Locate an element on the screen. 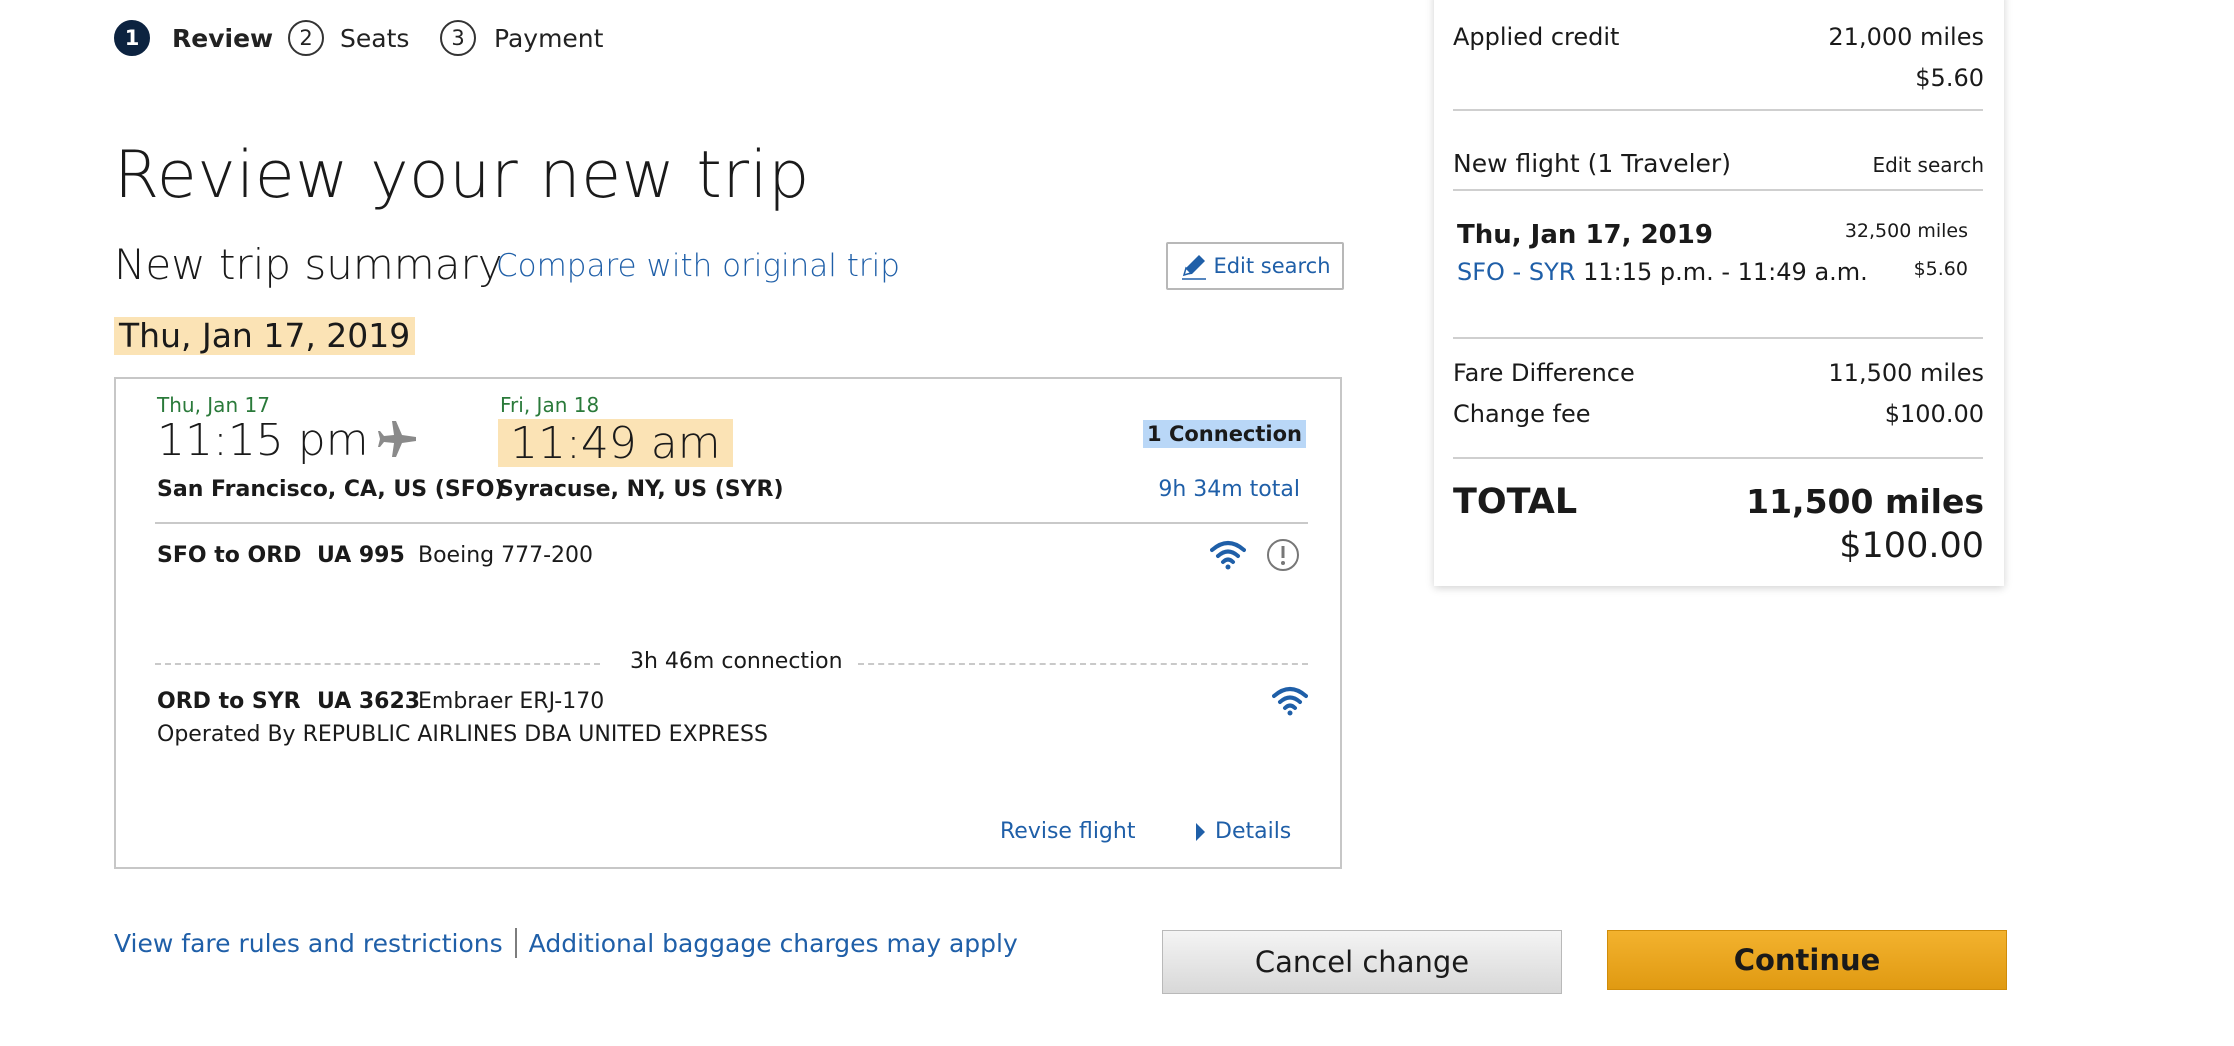 This screenshot has height=1046, width=2234. panel-flight-row: SFO - SYR 11:15 p.m. - 11:49 a.m. is located at coordinates (1662, 272).